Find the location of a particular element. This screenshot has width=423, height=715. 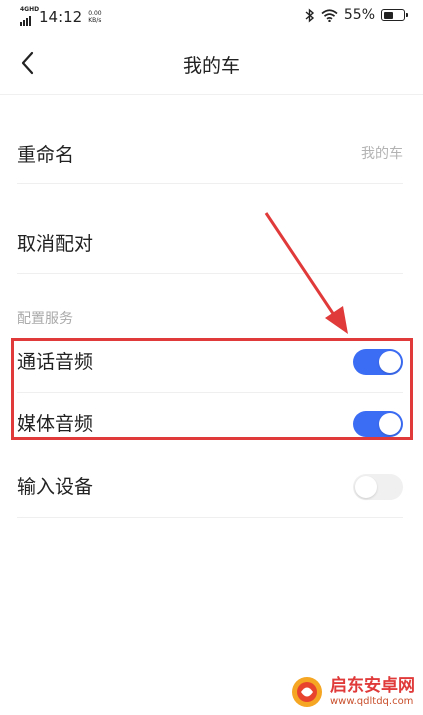

watermark-url: www.qdltdq.com is located at coordinates (372, 701).